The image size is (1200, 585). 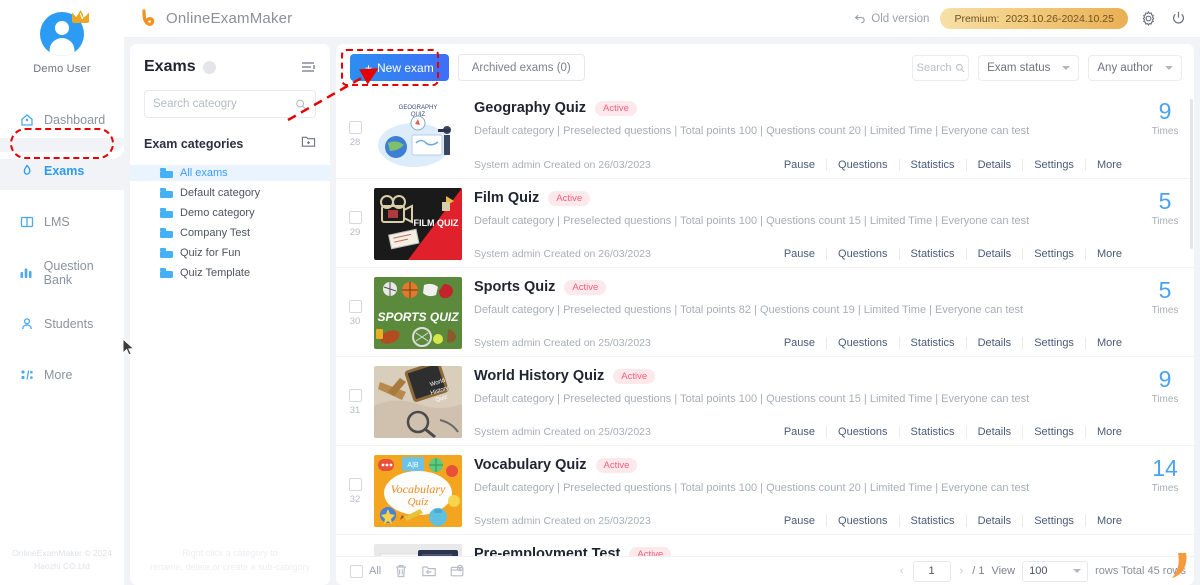 I want to click on power-icon, so click(x=1178, y=18).